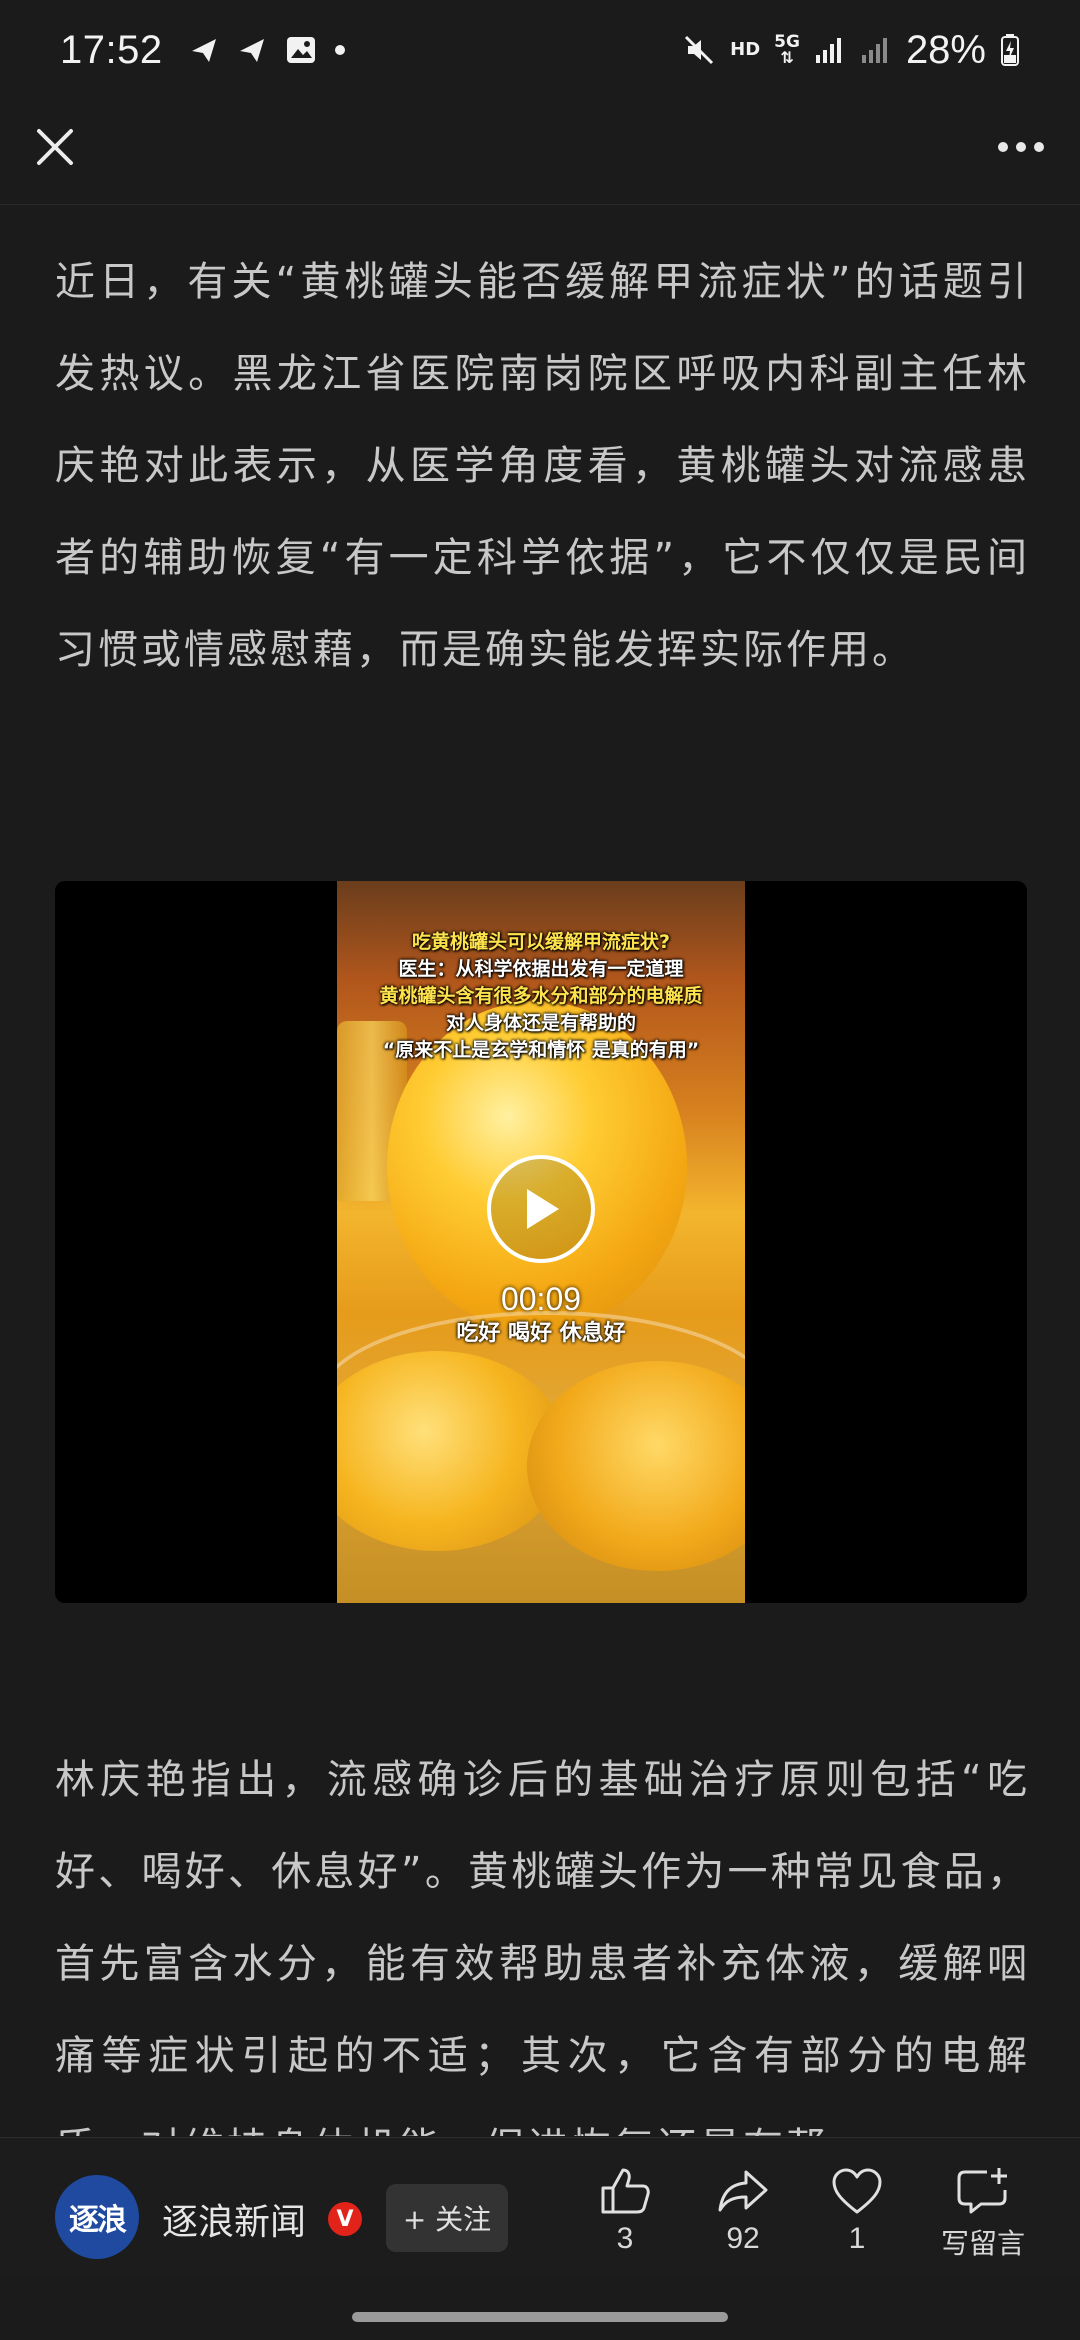 The height and width of the screenshot is (2340, 1080). I want to click on network-5g-icon: 5G ⇅, so click(787, 49).